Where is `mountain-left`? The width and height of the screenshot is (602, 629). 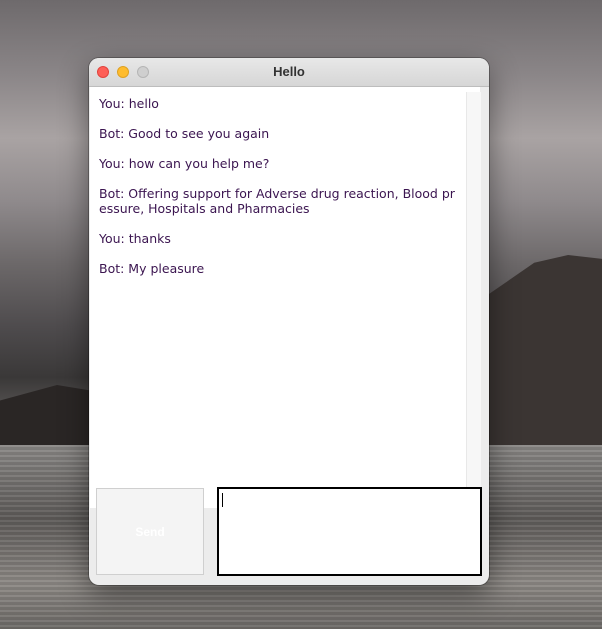 mountain-left is located at coordinates (47, 416).